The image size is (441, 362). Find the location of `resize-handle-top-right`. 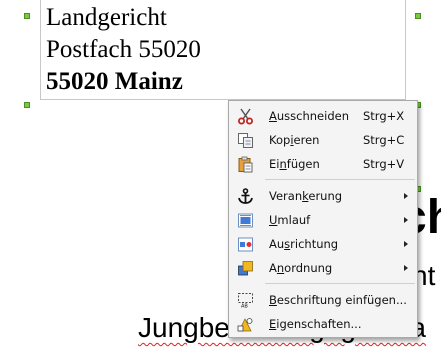

resize-handle-top-right is located at coordinates (418, 16).